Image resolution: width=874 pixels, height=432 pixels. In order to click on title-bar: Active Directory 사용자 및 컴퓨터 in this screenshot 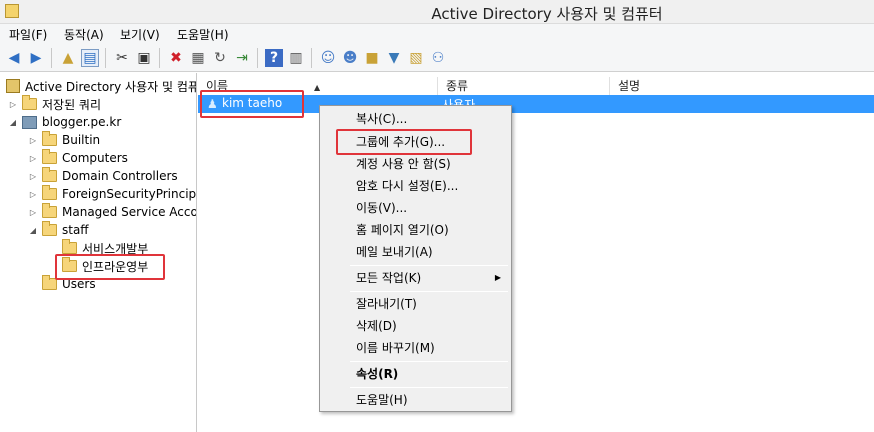, I will do `click(437, 12)`.